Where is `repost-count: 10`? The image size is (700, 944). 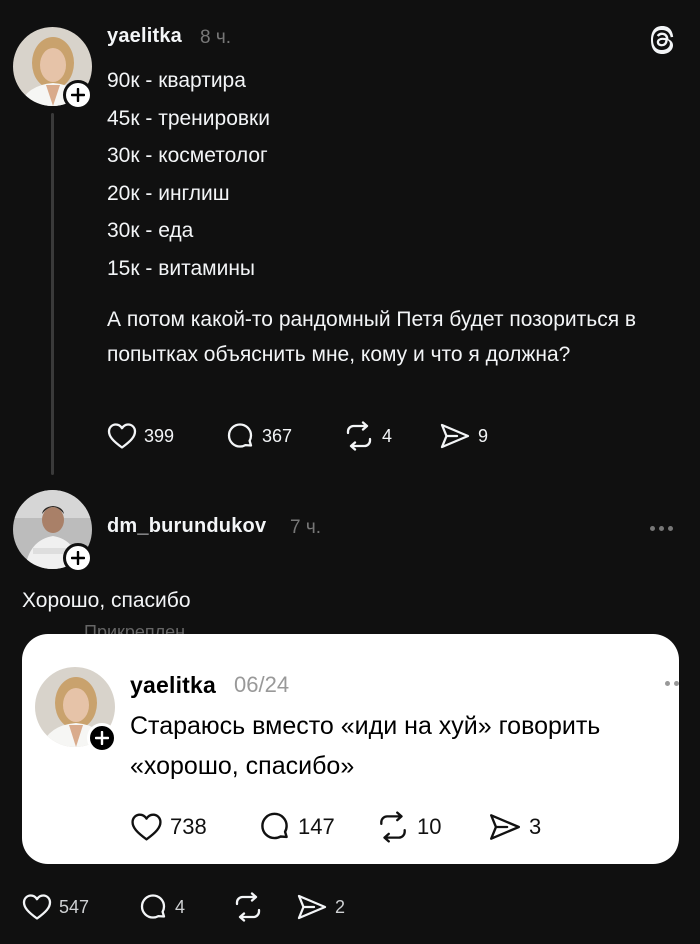
repost-count: 10 is located at coordinates (429, 826).